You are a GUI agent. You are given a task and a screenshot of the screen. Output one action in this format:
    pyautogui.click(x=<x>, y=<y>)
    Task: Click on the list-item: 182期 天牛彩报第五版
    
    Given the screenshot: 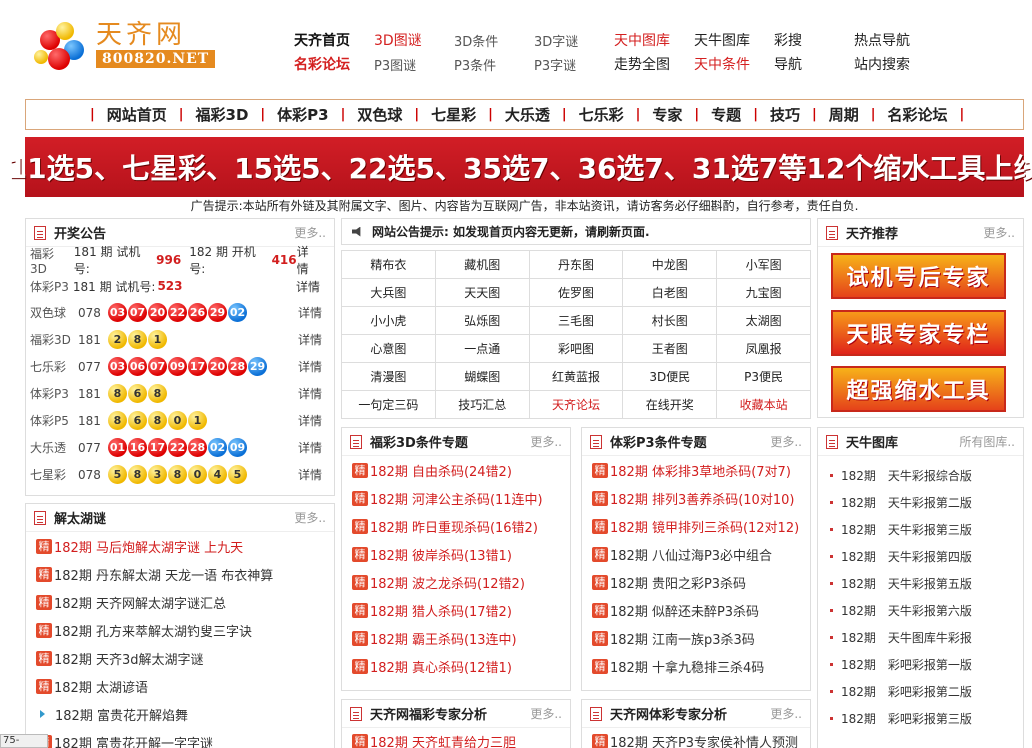 What is the action you would take?
    pyautogui.click(x=920, y=583)
    